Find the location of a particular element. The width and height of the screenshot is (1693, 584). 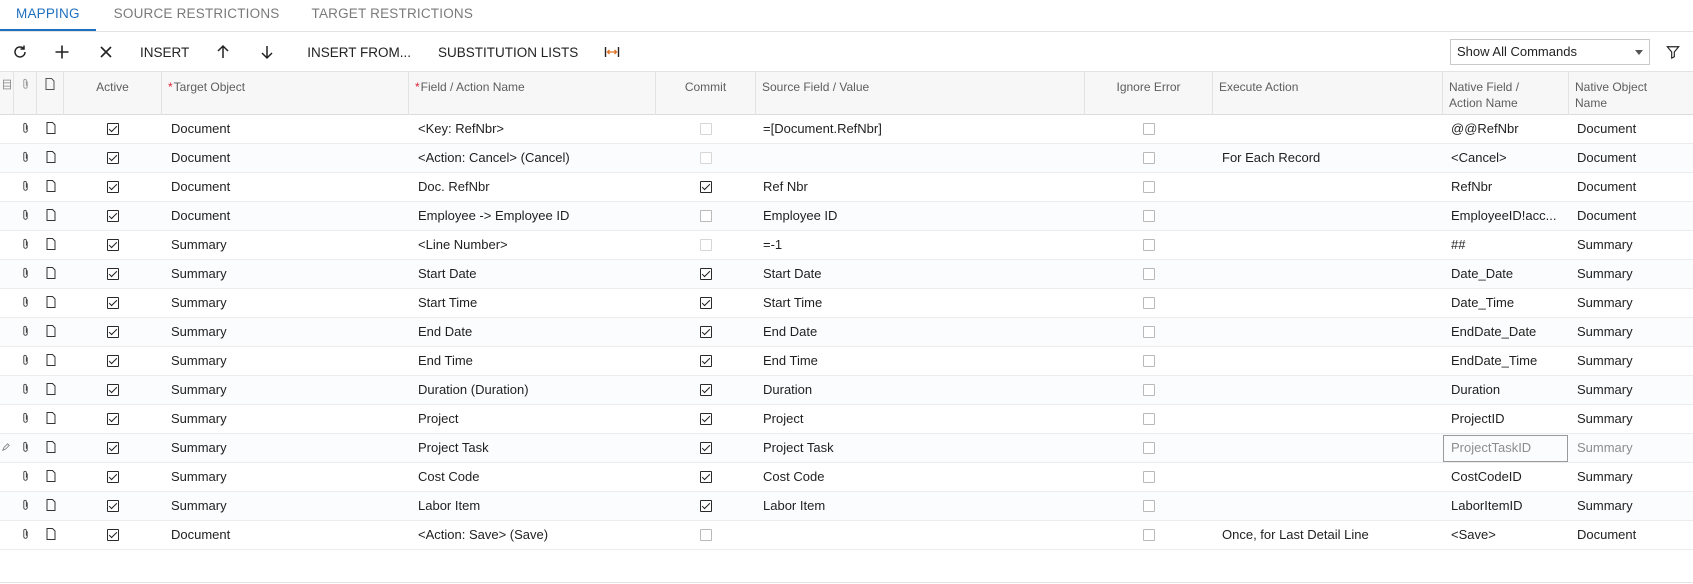

field-action-name-cell: Project Task is located at coordinates (532, 448).